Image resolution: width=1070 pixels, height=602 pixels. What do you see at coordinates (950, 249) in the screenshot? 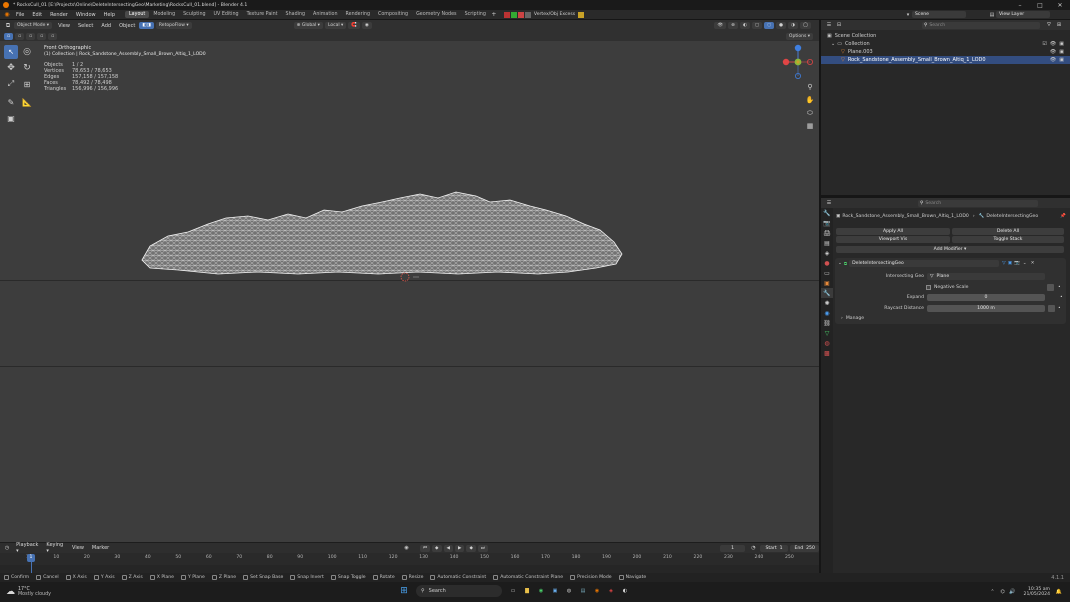
I see `add-modifier-button: Add Modifier ▾` at bounding box center [950, 249].